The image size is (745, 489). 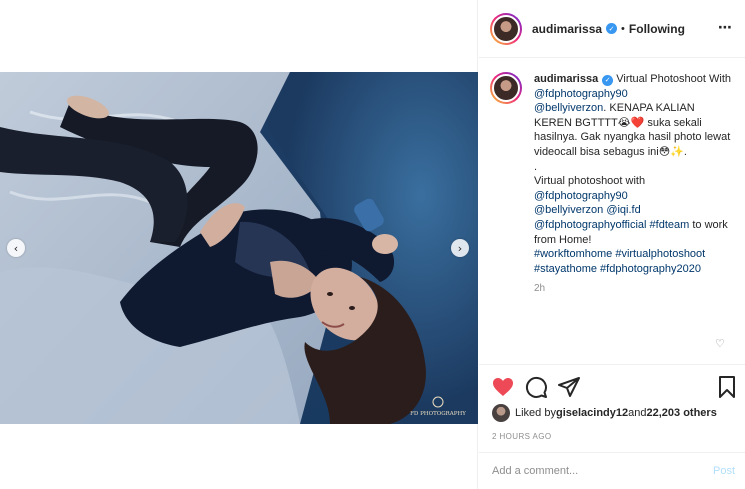 I want to click on post-header: audimarissa ✓ • Following ⋯, so click(x=612, y=29).